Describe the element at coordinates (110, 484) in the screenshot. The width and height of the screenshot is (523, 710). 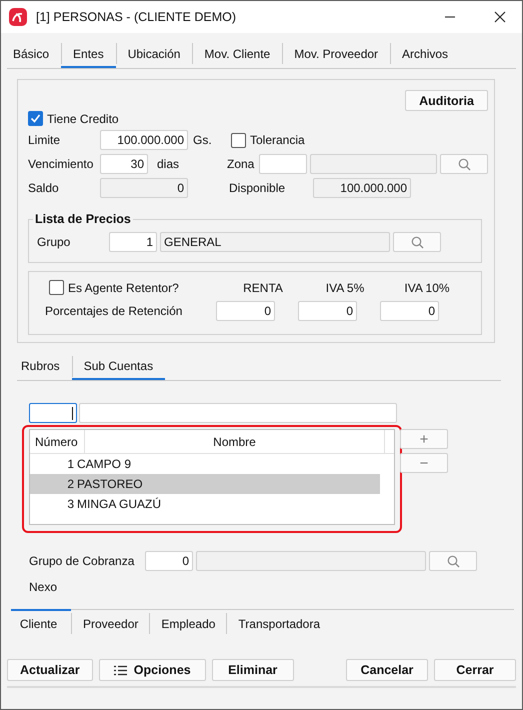
I see `table-cell: PASTOREO` at that location.